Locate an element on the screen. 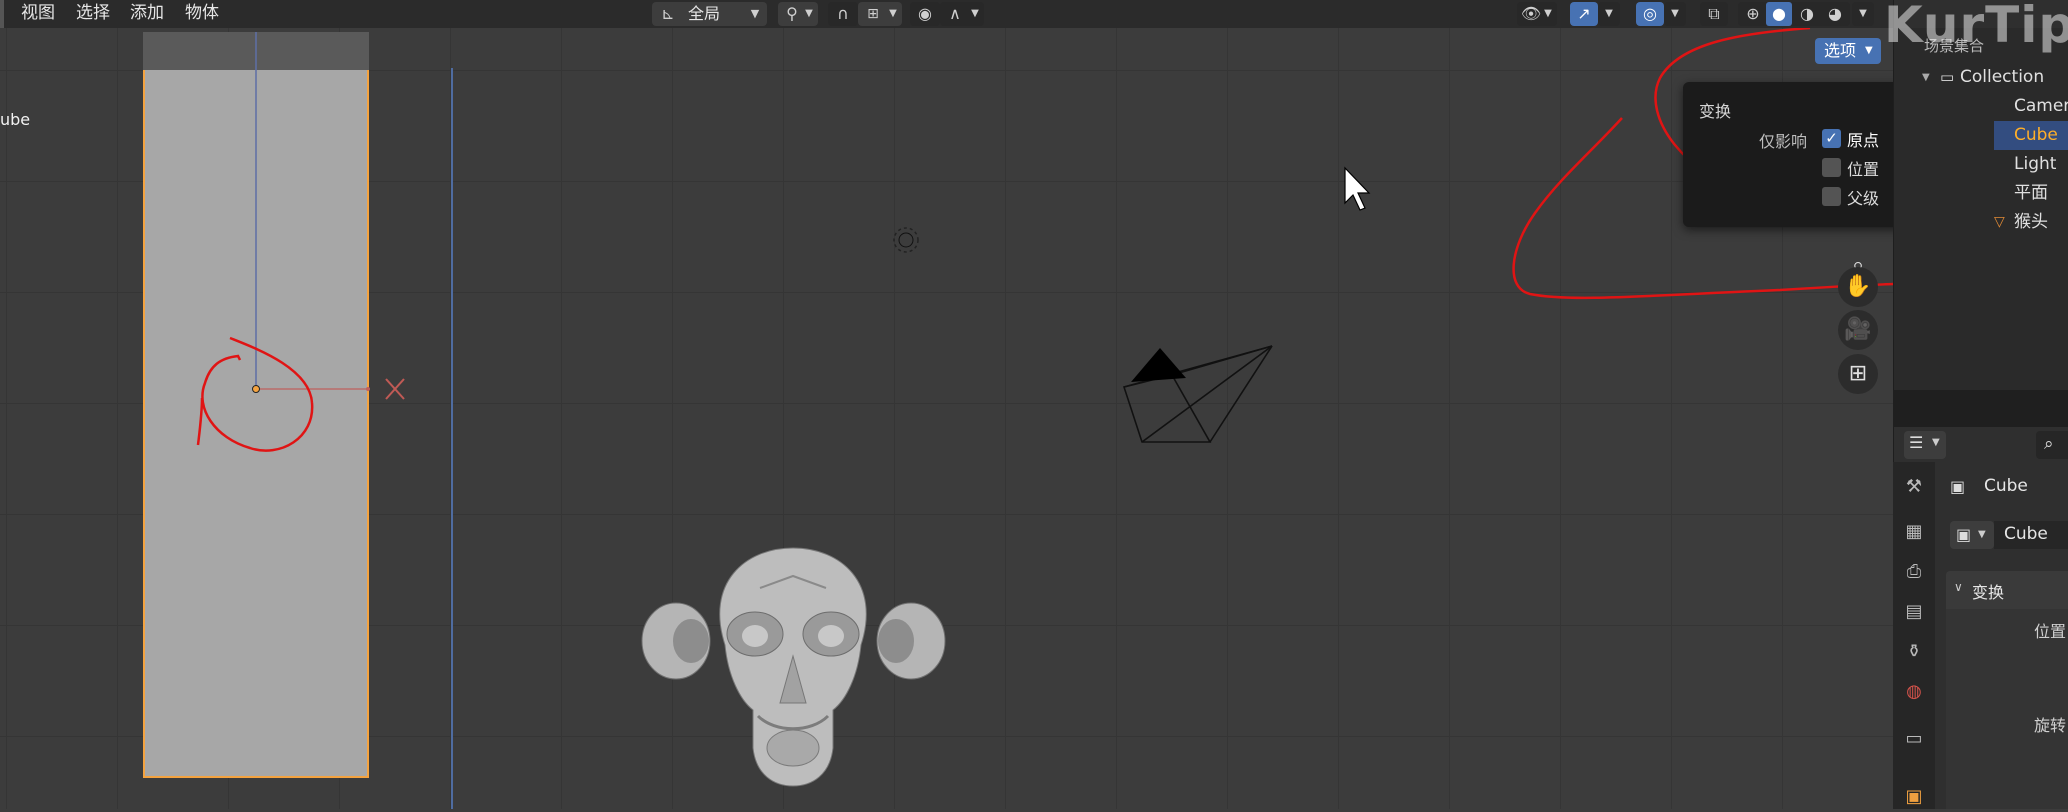  shading-dropdown: ▼ is located at coordinates (1863, 14).